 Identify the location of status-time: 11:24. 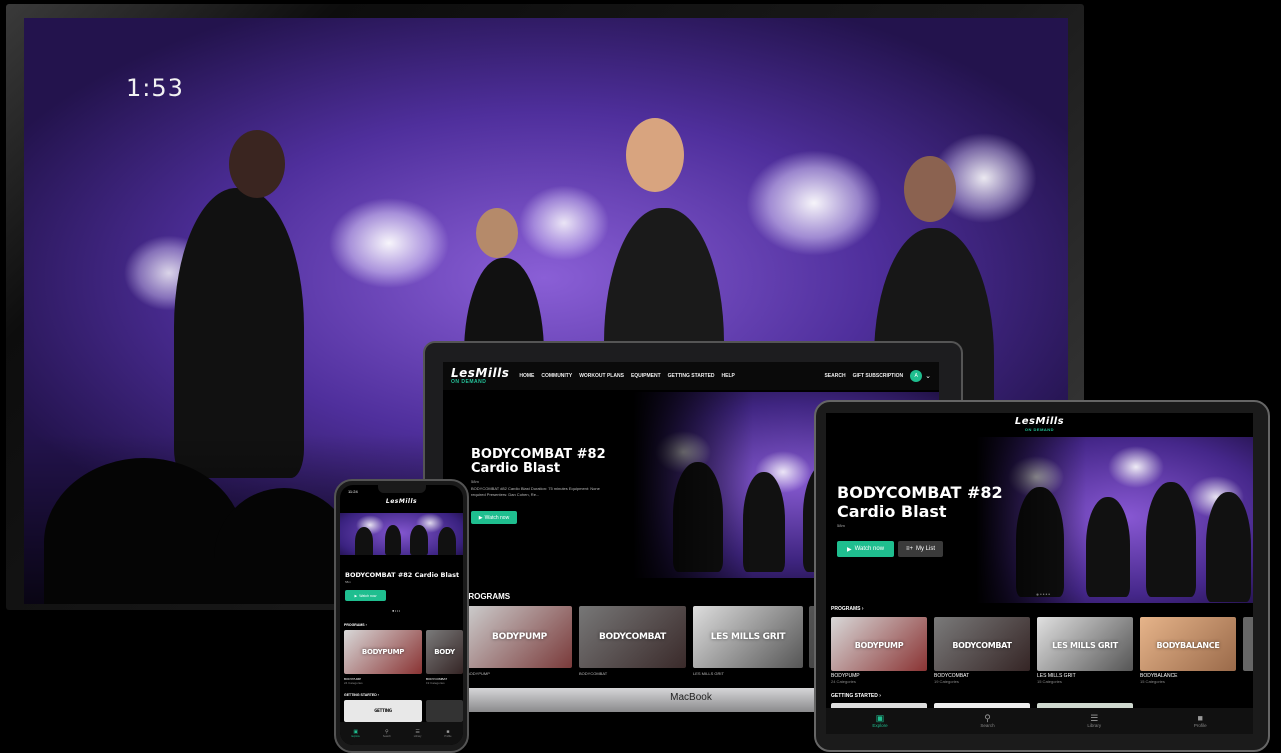
(353, 491).